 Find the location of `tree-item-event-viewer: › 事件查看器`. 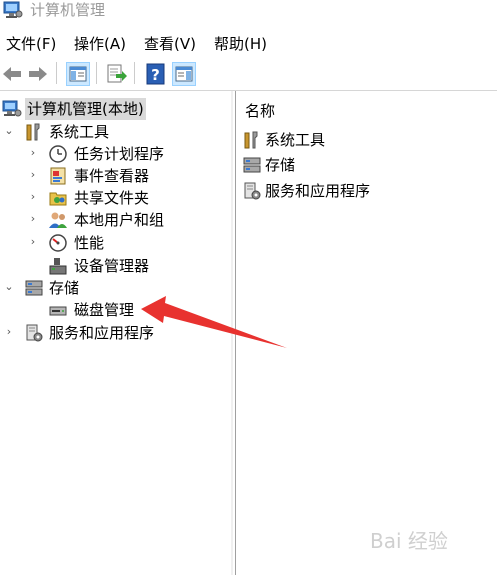

tree-item-event-viewer: › 事件查看器 is located at coordinates (115, 176).